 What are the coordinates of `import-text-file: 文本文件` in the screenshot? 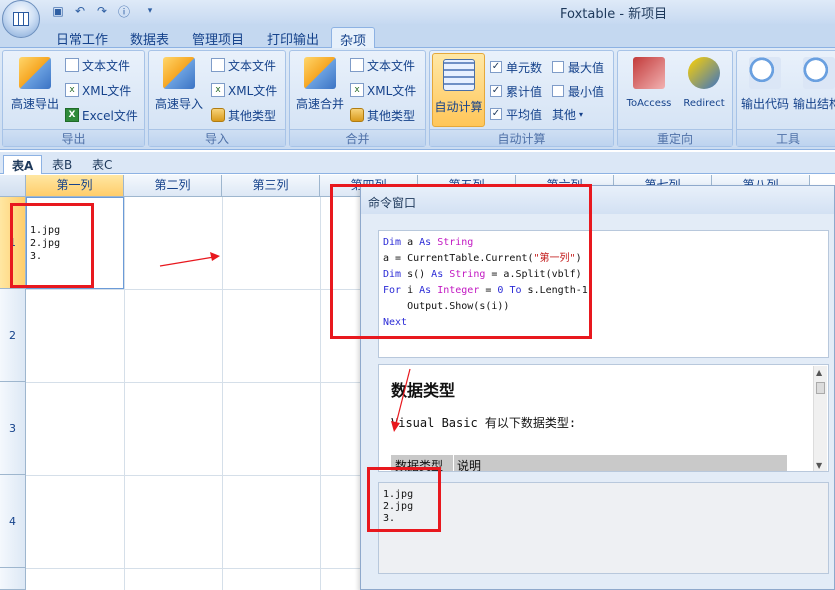 It's located at (243, 65).